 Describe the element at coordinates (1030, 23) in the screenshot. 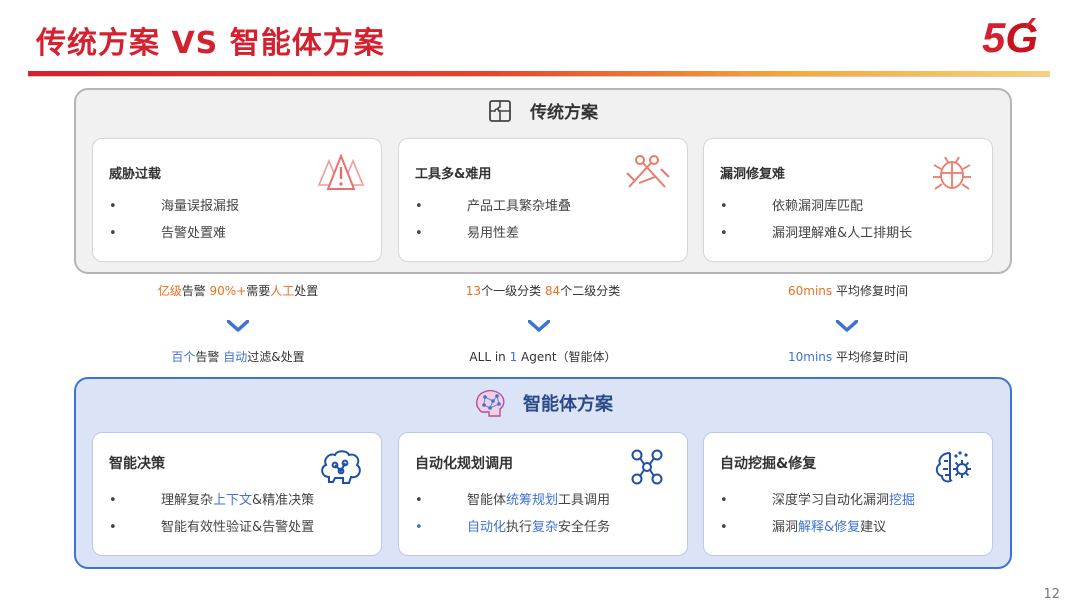

I see `logo-accent-mark` at that location.